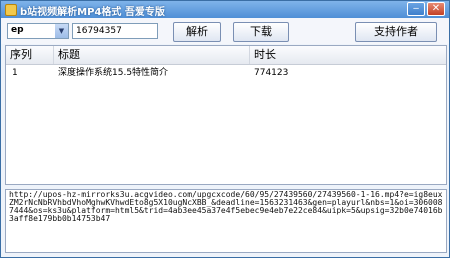 The width and height of the screenshot is (450, 258). What do you see at coordinates (225, 9) in the screenshot?
I see `title-bar: b站视频解析MP4格式 吾爱专版 ‒ ✕` at bounding box center [225, 9].